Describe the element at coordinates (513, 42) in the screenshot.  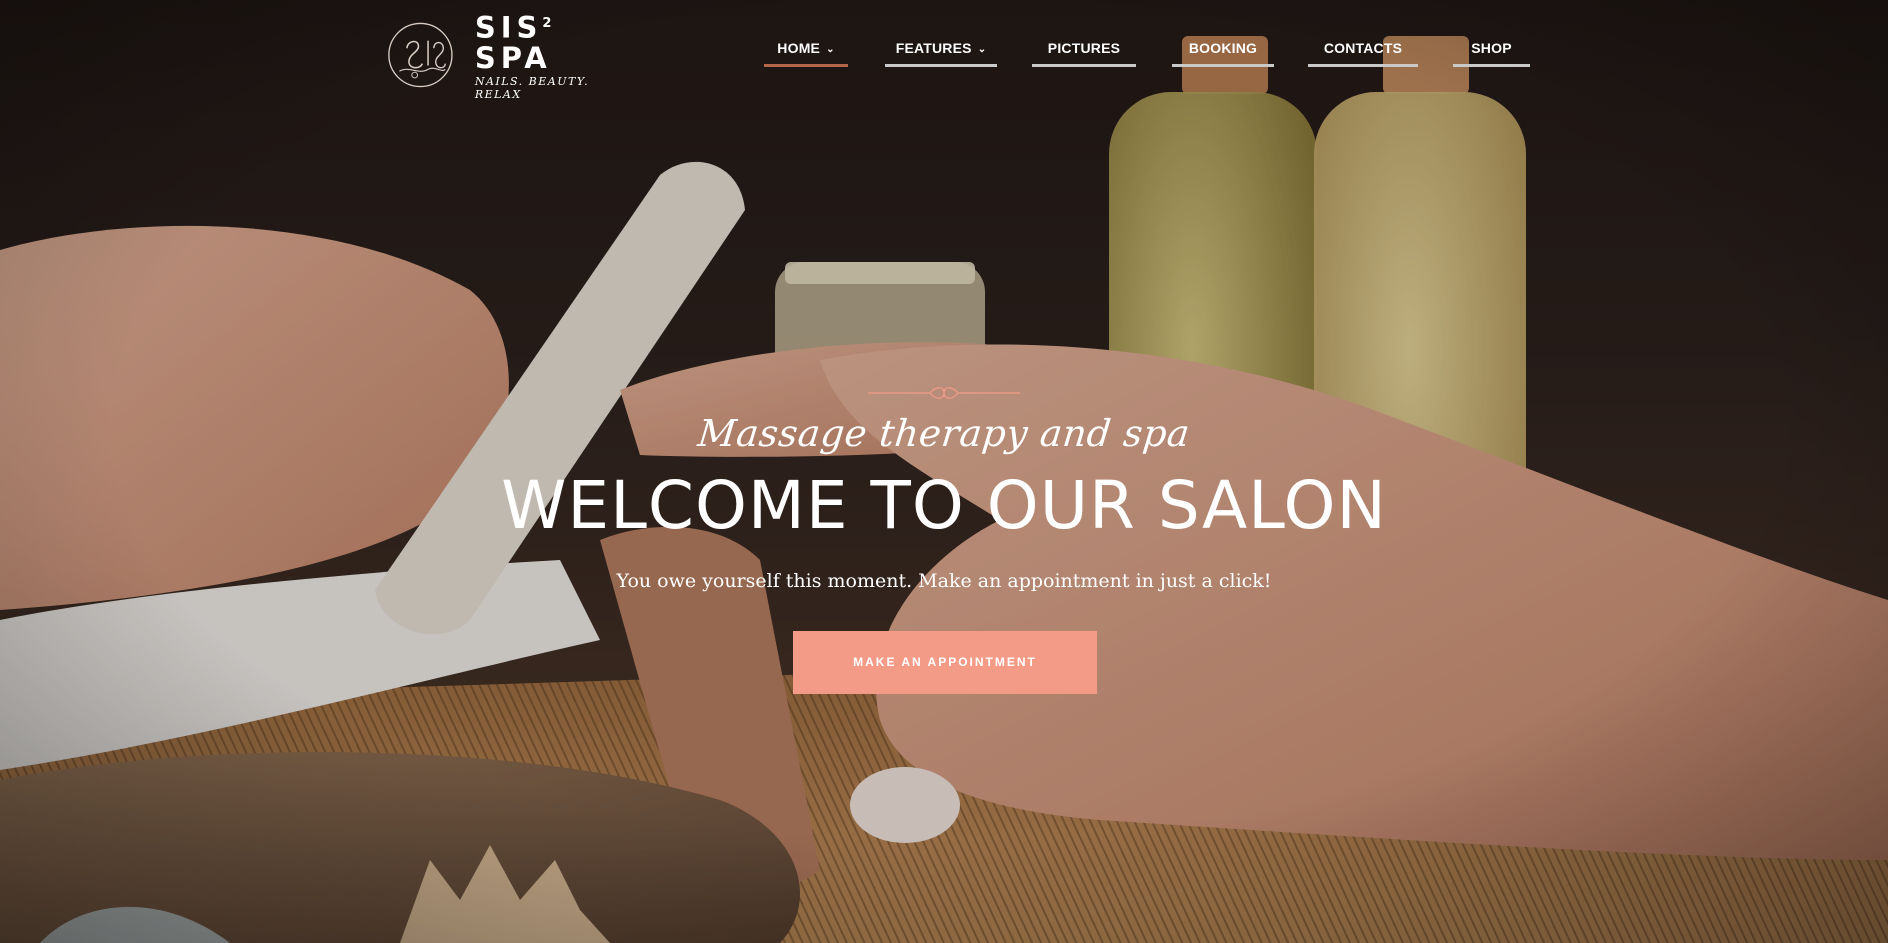
I see `brand-name: SIS2 SPA` at that location.